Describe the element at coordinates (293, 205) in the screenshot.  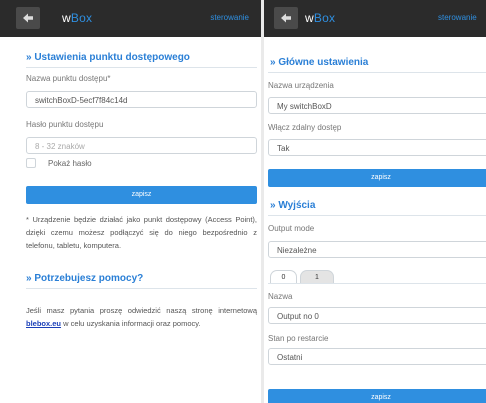
I see `outputs-title: » Wyjścia` at that location.